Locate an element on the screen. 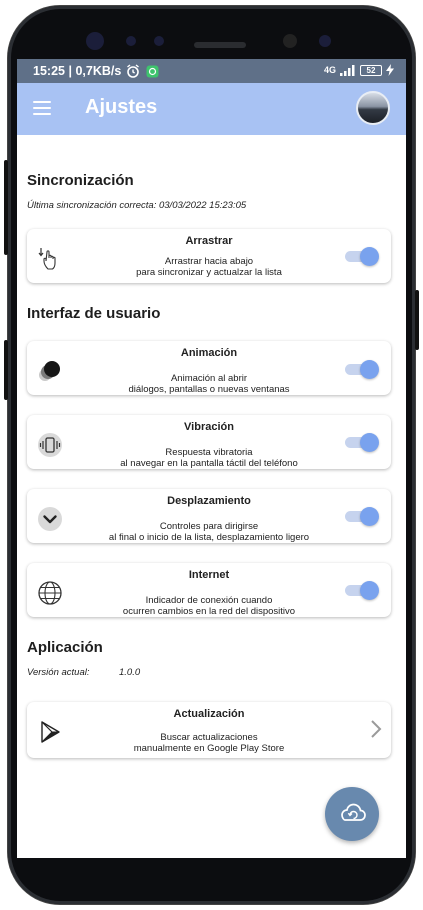 The image size is (423, 910). cloud-sync-icon is located at coordinates (353, 812).